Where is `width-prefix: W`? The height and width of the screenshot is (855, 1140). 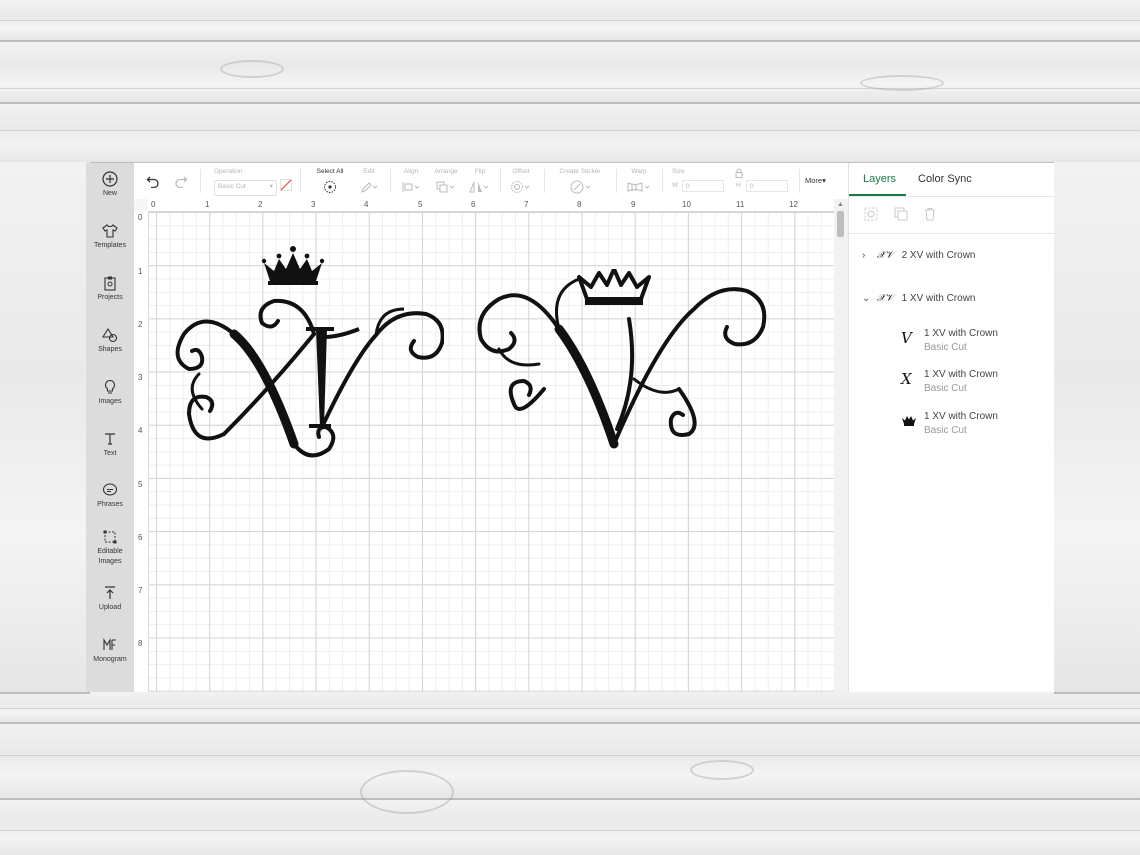 width-prefix: W is located at coordinates (675, 185).